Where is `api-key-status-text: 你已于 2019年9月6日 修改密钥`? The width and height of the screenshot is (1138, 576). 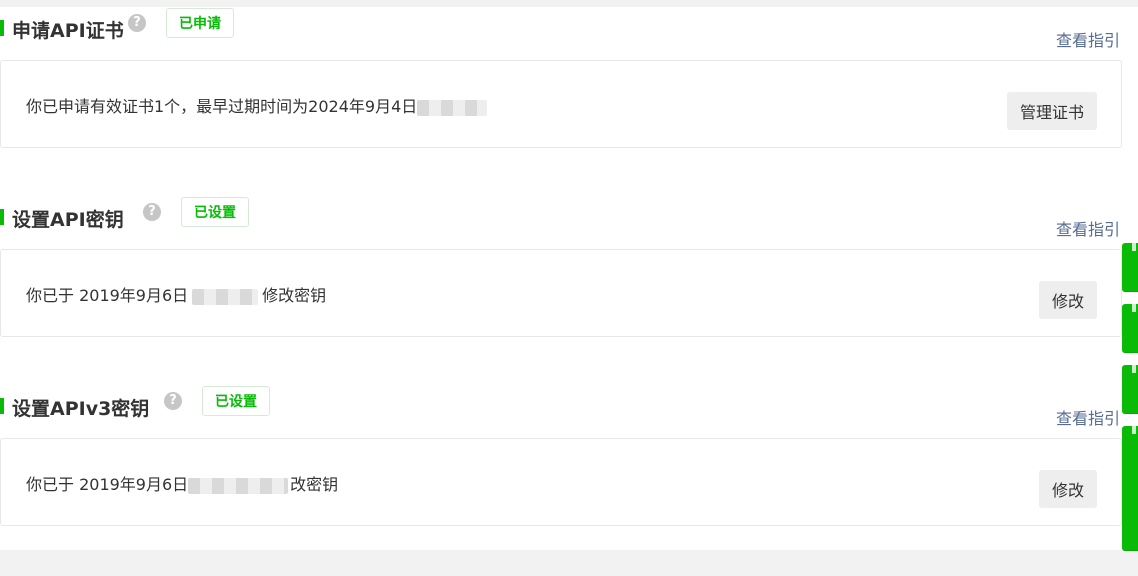 api-key-status-text: 你已于 2019年9月6日 修改密钥 is located at coordinates (176, 294).